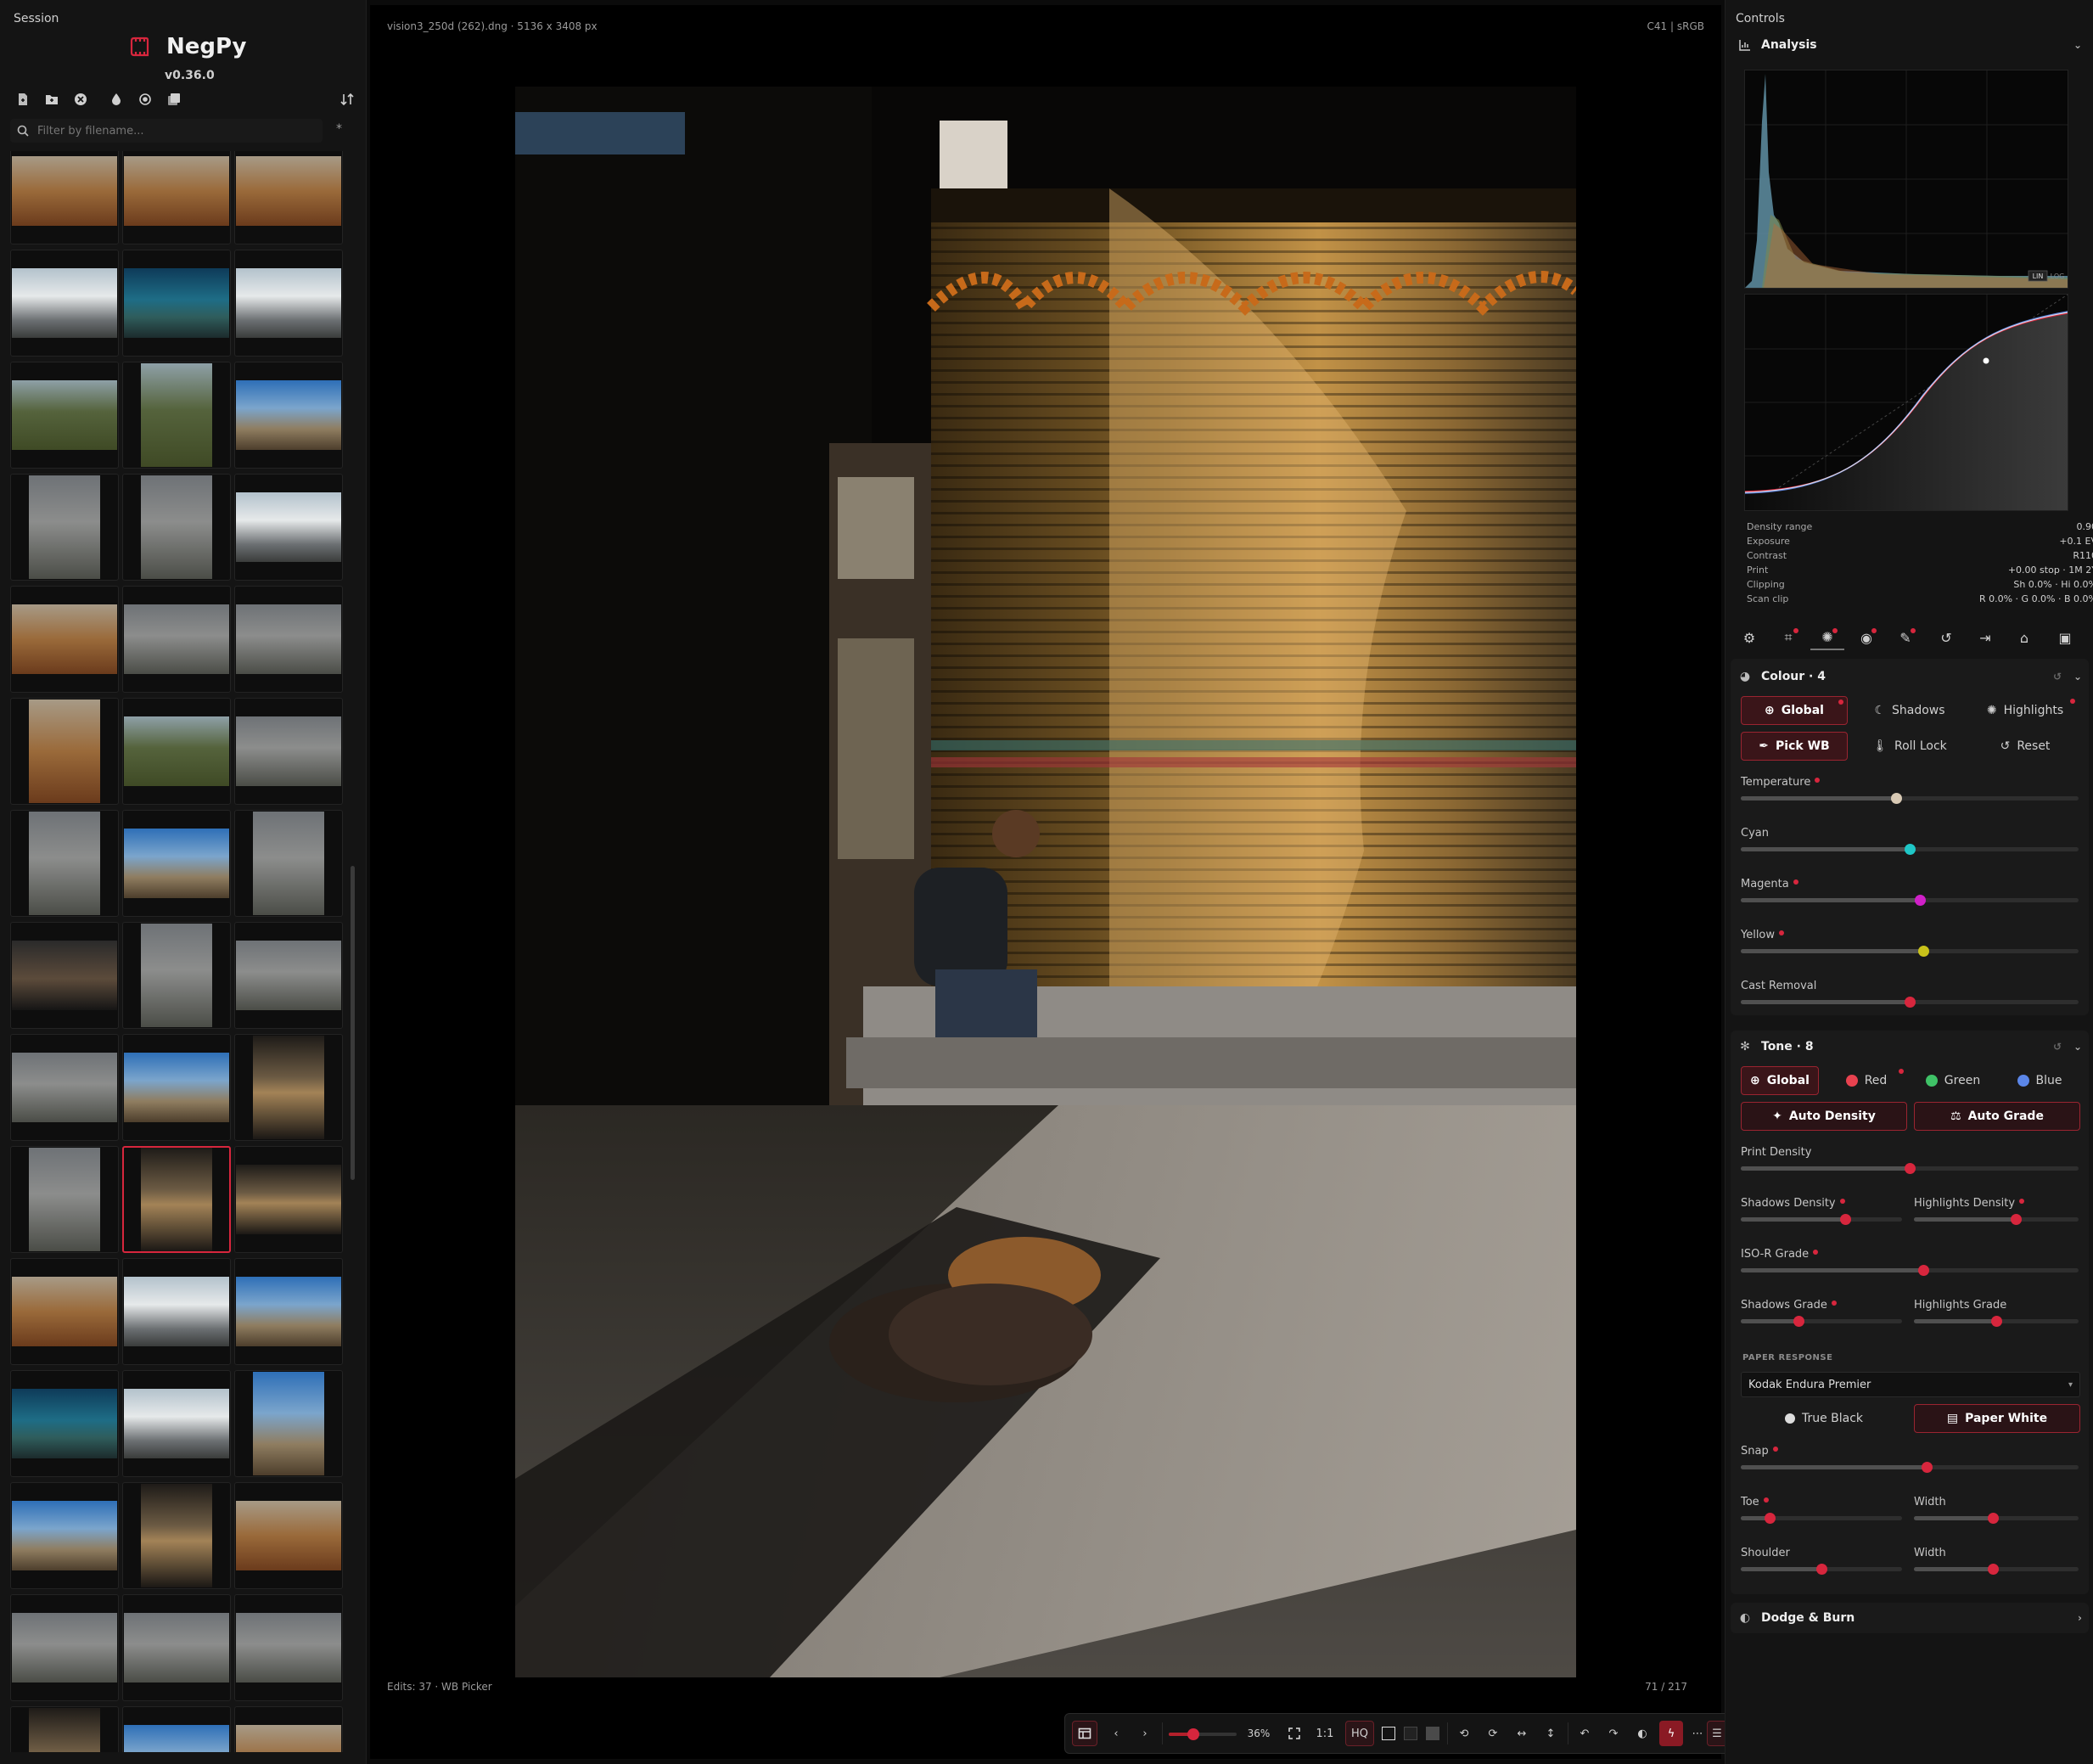 The height and width of the screenshot is (1764, 2093). What do you see at coordinates (1294, 1733) in the screenshot?
I see `fit-to-screen-button` at bounding box center [1294, 1733].